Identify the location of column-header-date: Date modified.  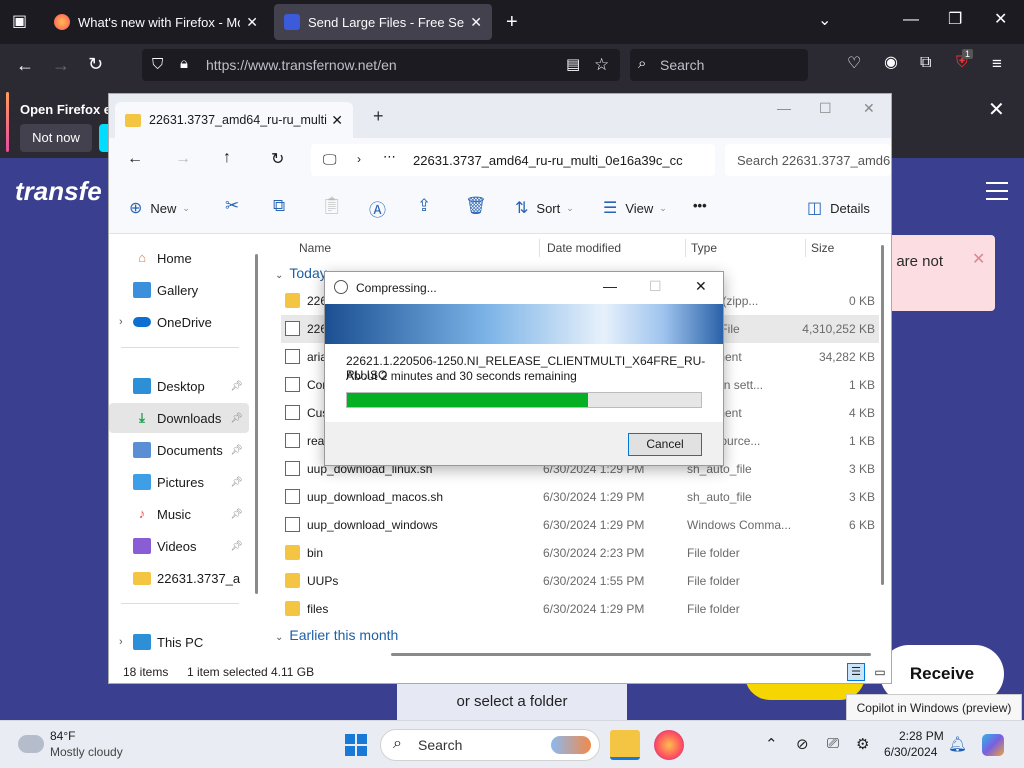
(584, 248).